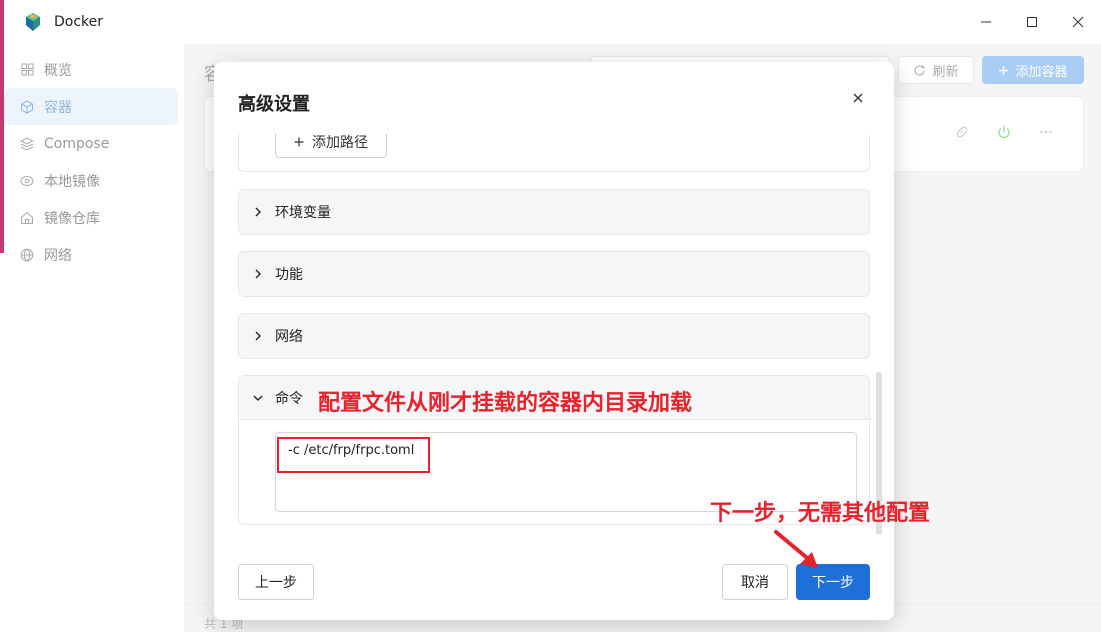 This screenshot has width=1101, height=632. I want to click on section-header: 功能, so click(554, 274).